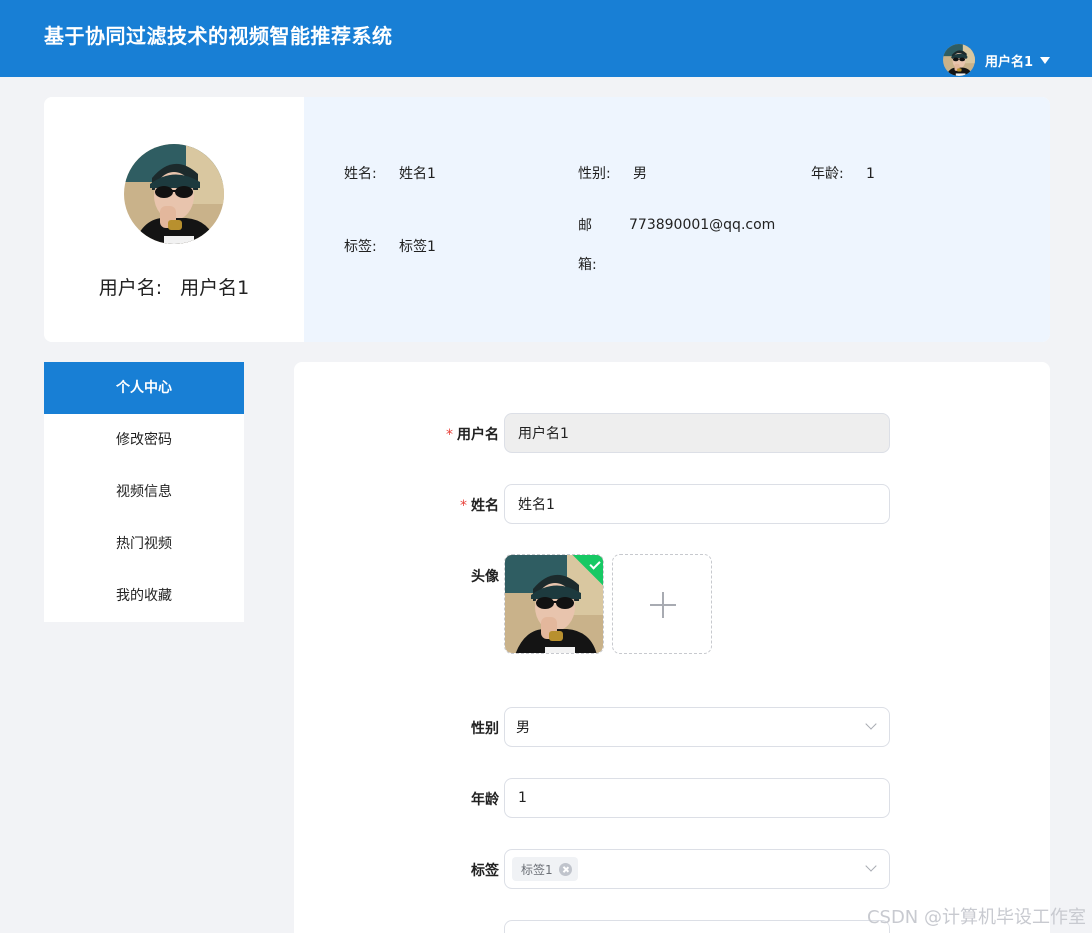 This screenshot has width=1092, height=933. I want to click on info-name: 姓名: 姓名1, so click(390, 173).